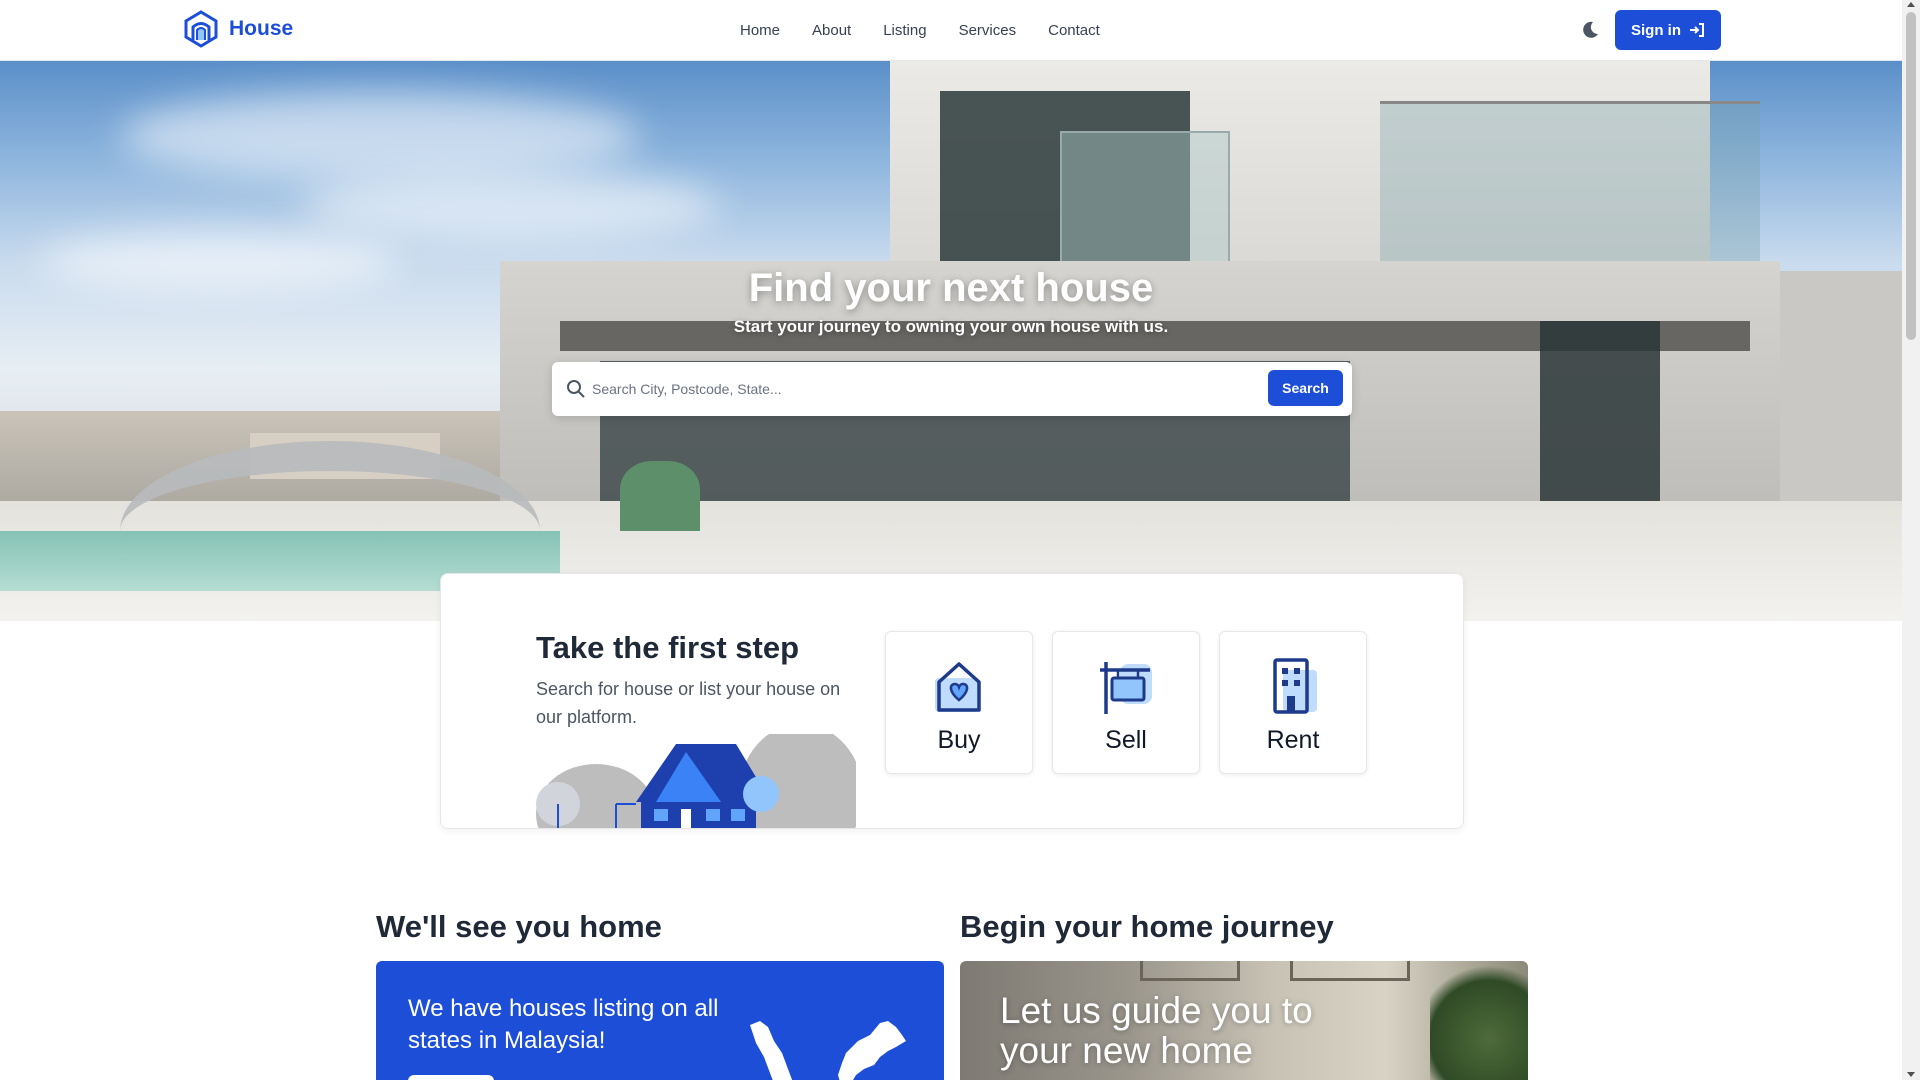 This screenshot has width=1920, height=1080. Describe the element at coordinates (1295, 686) in the screenshot. I see `building-icon` at that location.